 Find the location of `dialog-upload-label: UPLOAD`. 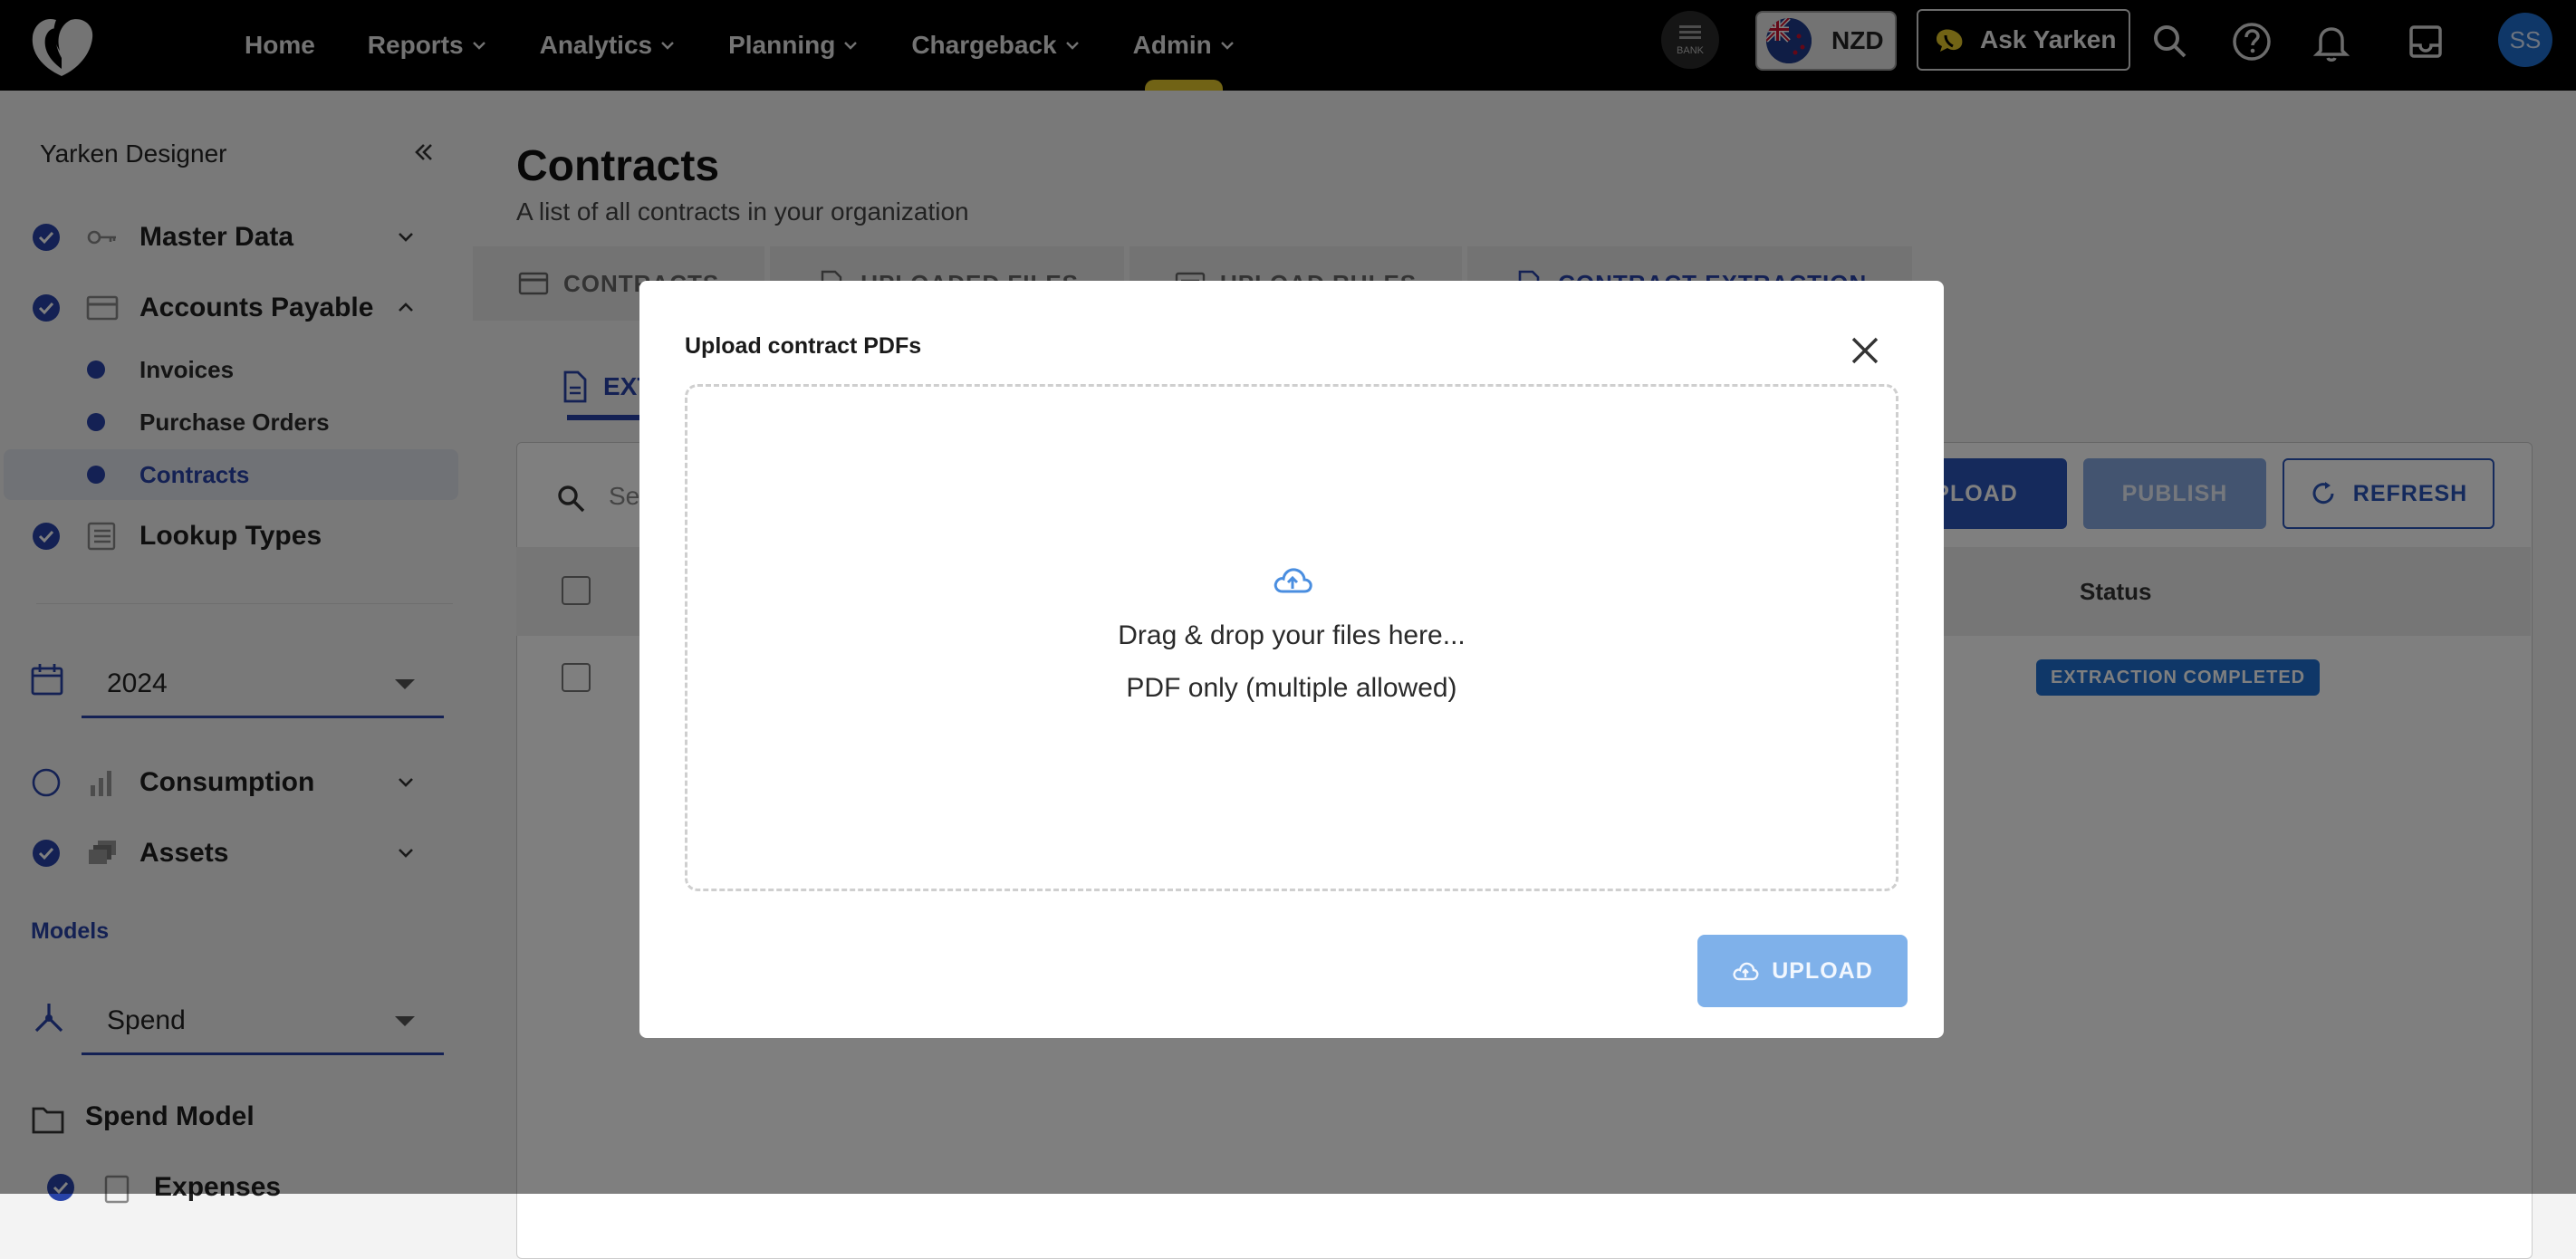

dialog-upload-label: UPLOAD is located at coordinates (1822, 970).